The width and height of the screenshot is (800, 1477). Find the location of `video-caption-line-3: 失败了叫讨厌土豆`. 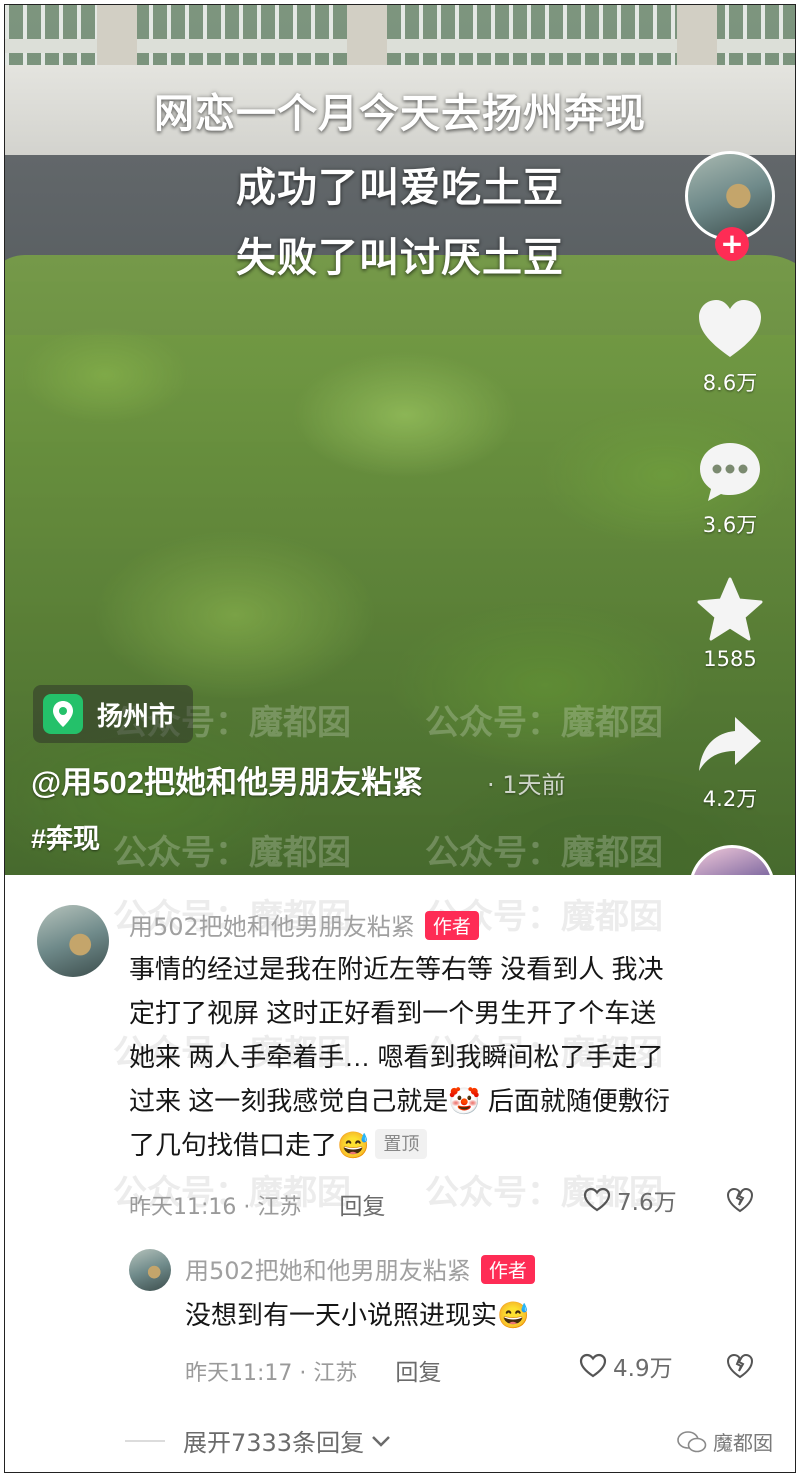

video-caption-line-3: 失败了叫讨厌土豆 is located at coordinates (400, 258).